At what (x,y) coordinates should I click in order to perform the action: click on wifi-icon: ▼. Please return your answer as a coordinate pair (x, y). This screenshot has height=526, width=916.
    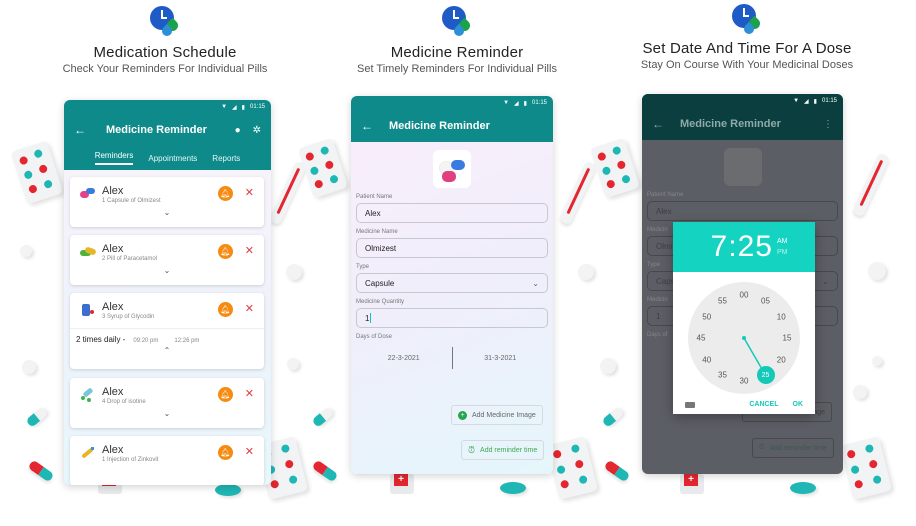
    Looking at the image, I should click on (506, 103).